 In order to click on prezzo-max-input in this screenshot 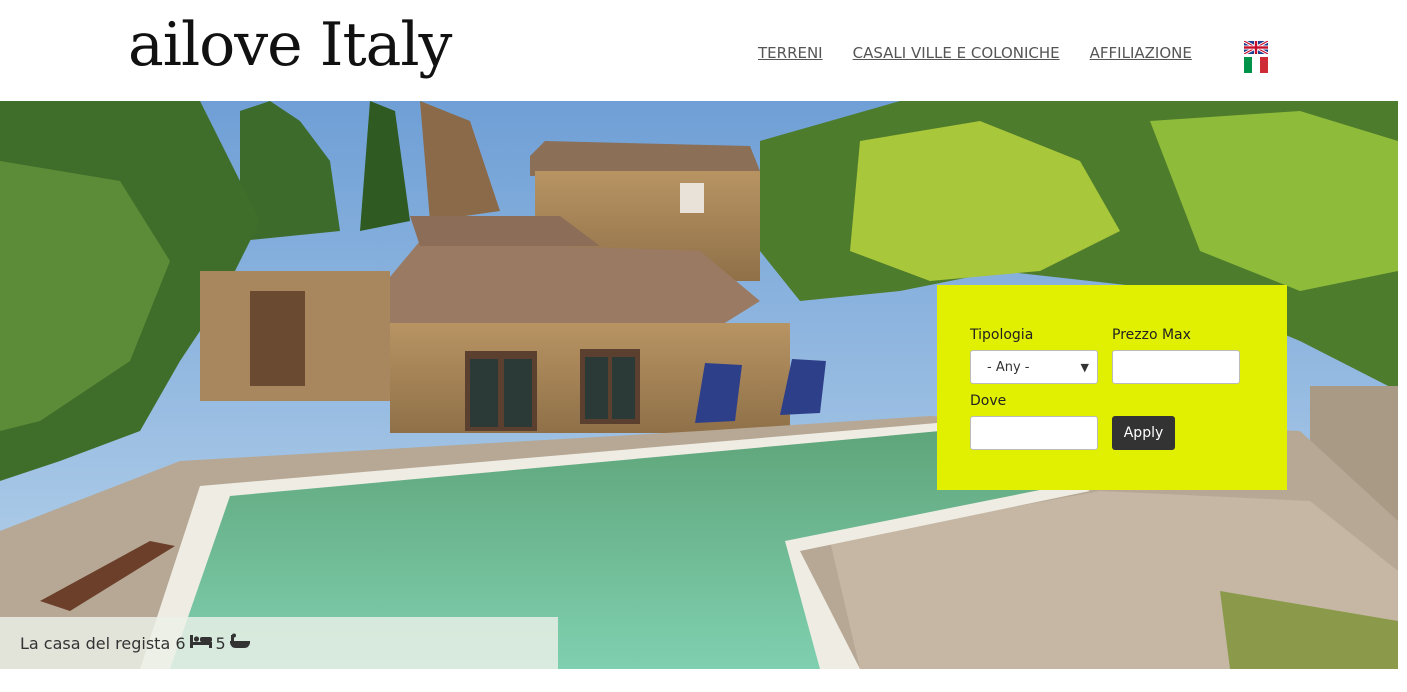, I will do `click(1176, 367)`.